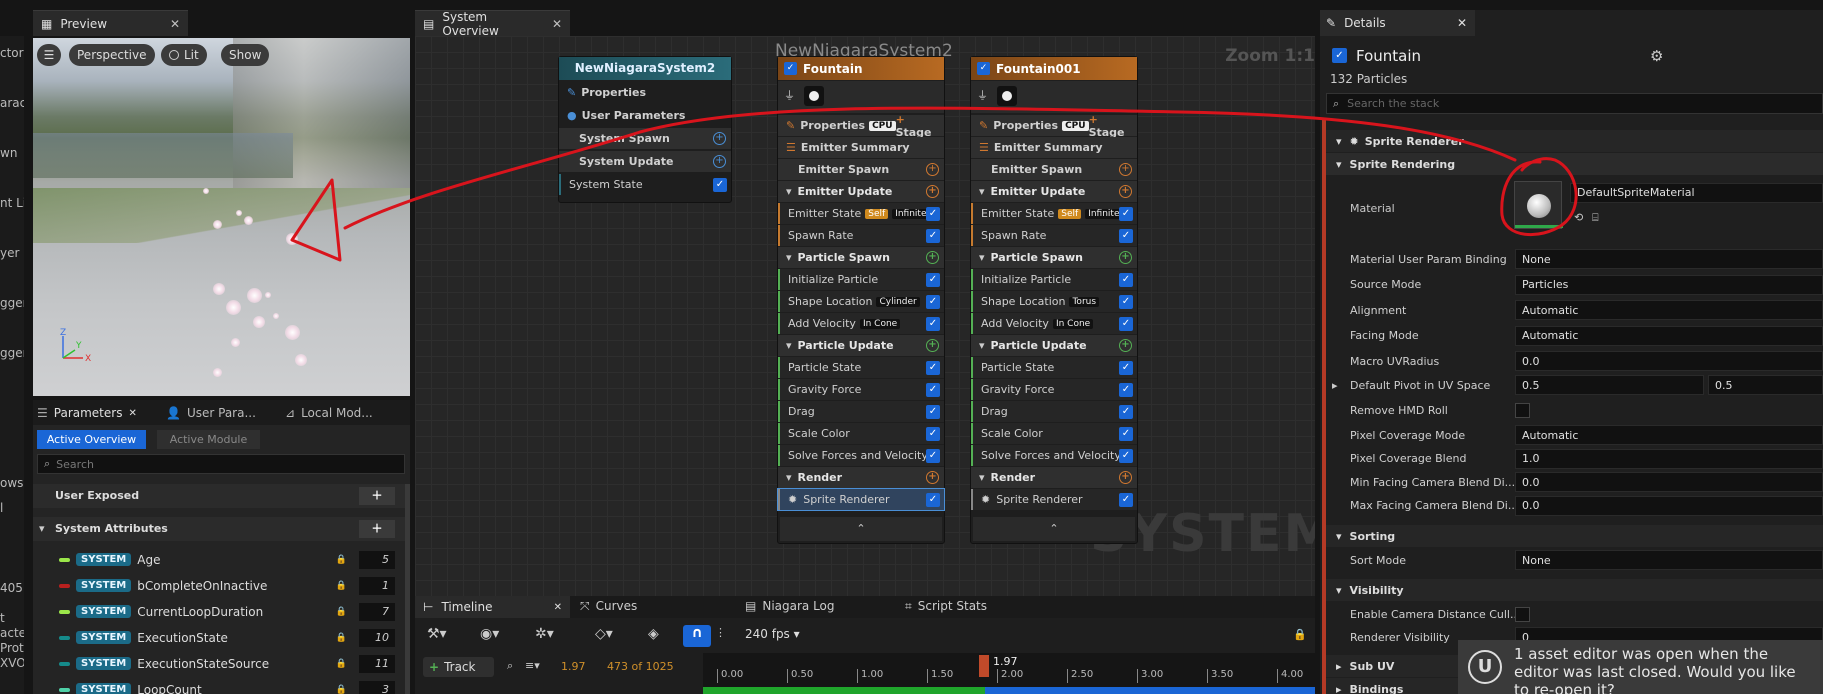 The image size is (1823, 694). Describe the element at coordinates (12, 203) in the screenshot. I see `left-panel-item: nt Li` at that location.